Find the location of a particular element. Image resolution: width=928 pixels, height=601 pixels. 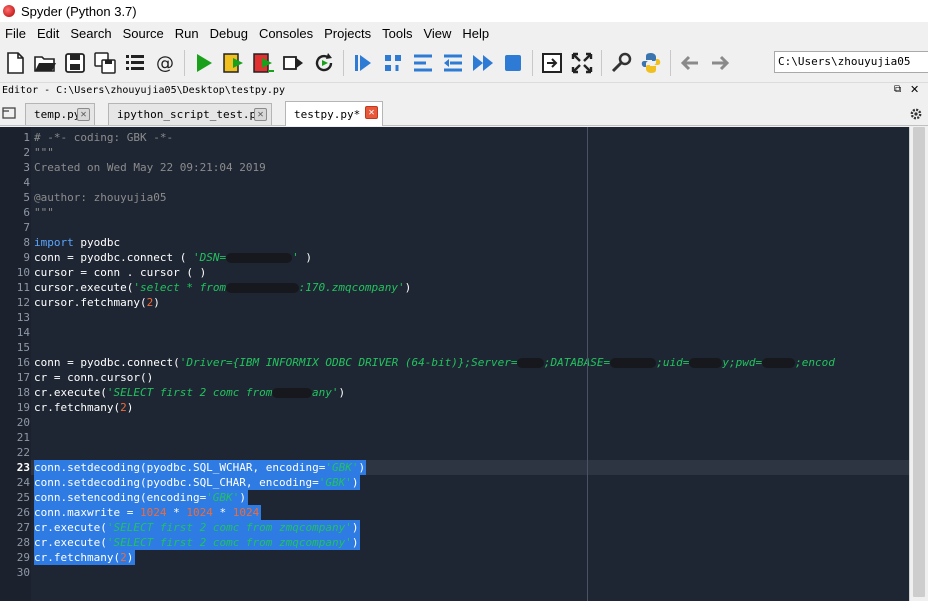

tab-temp-py: temp.py ✕ is located at coordinates (60, 114).